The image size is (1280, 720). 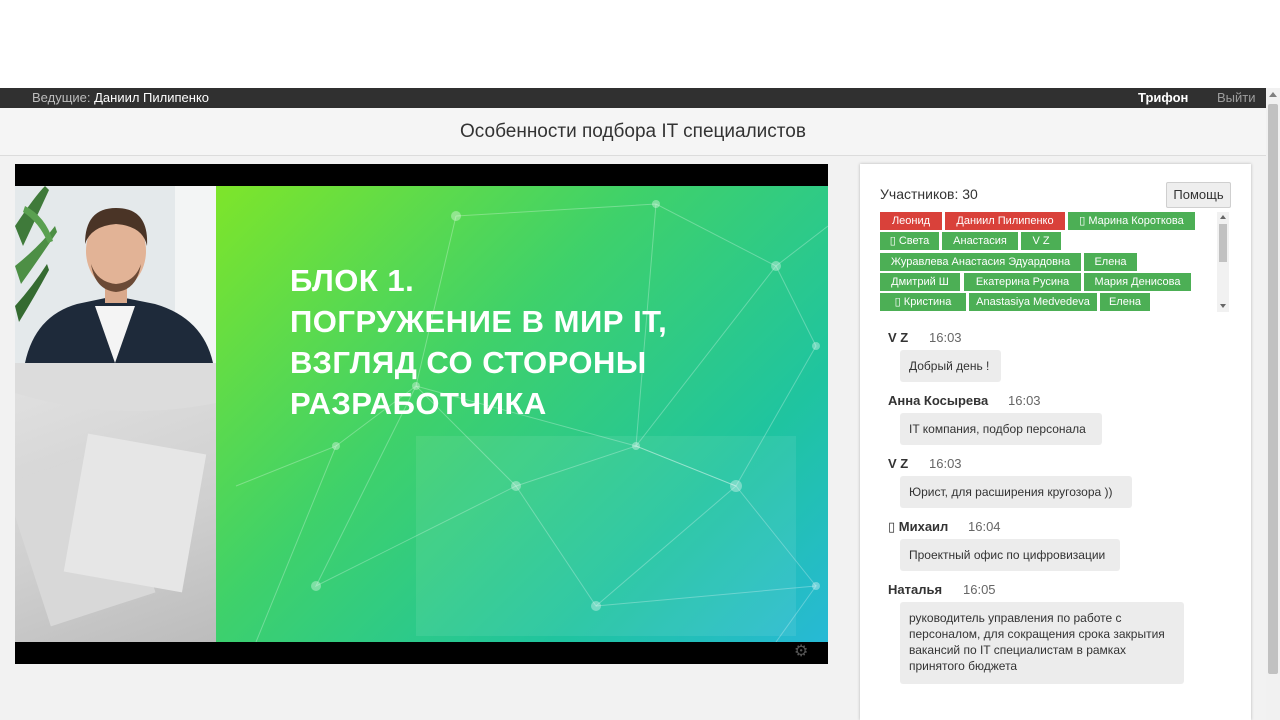 What do you see at coordinates (801, 651) in the screenshot?
I see `gear-icon: ⚙` at bounding box center [801, 651].